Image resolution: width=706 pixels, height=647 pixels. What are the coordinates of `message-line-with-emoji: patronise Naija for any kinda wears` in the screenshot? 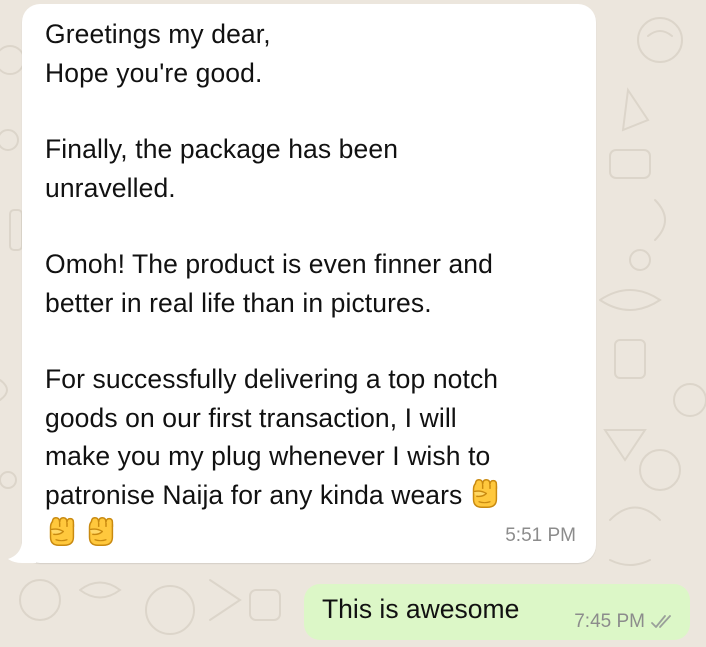 It's located at (310, 495).